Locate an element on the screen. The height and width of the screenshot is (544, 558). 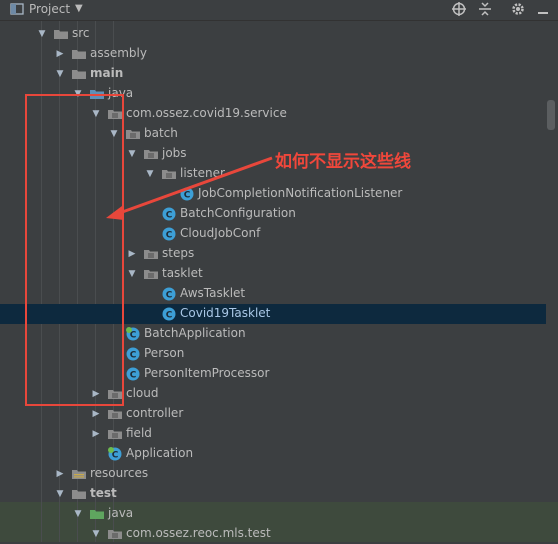
annotation-arrow is located at coordinates (189, 188).